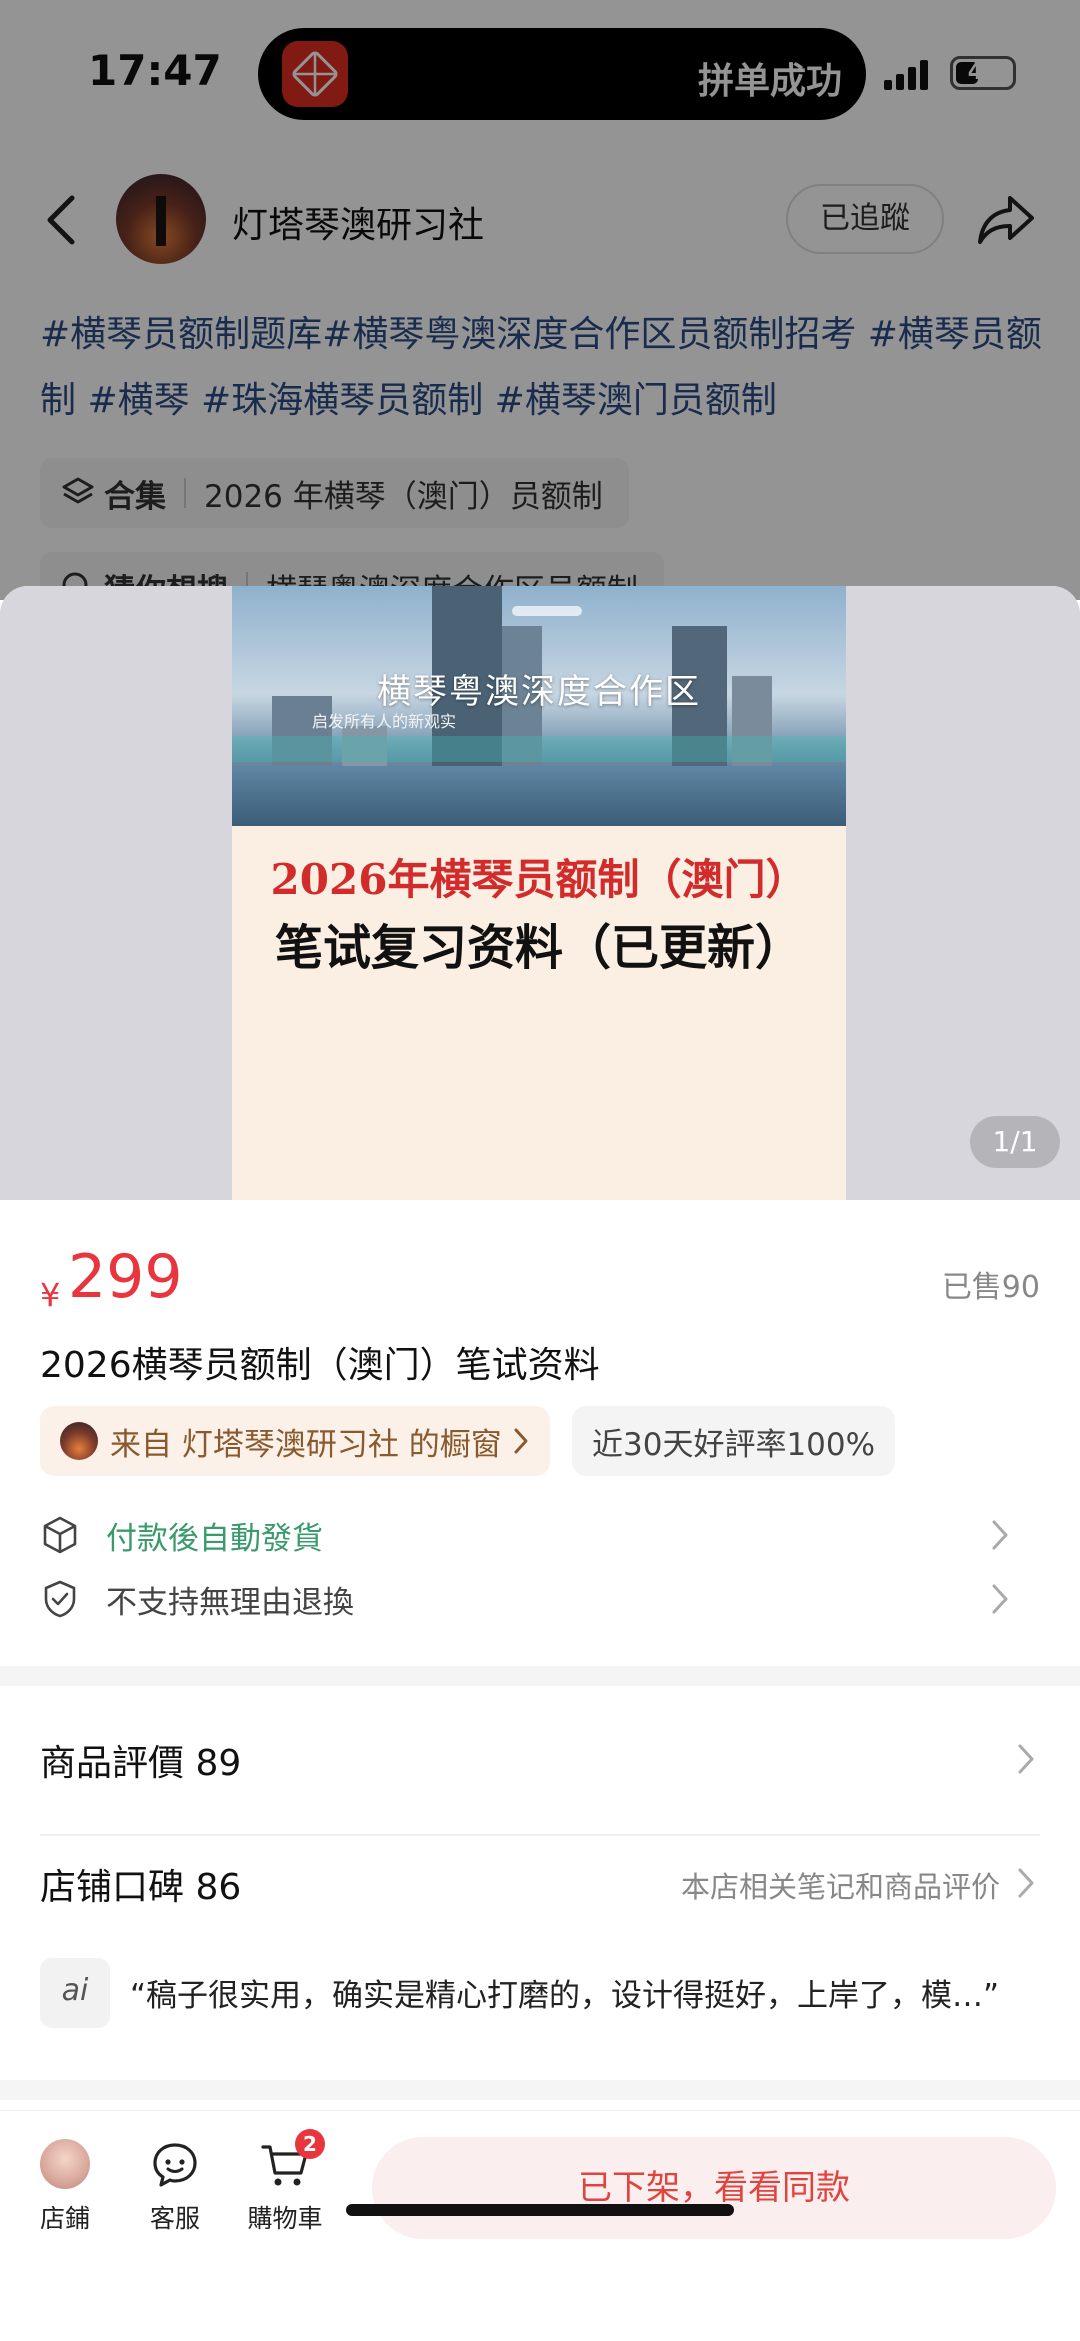 Image resolution: width=1080 pixels, height=2341 pixels. Describe the element at coordinates (306, 1444) in the screenshot. I see `store-window-label: 来自 灯塔琴澳研习社 的橱窗` at that location.